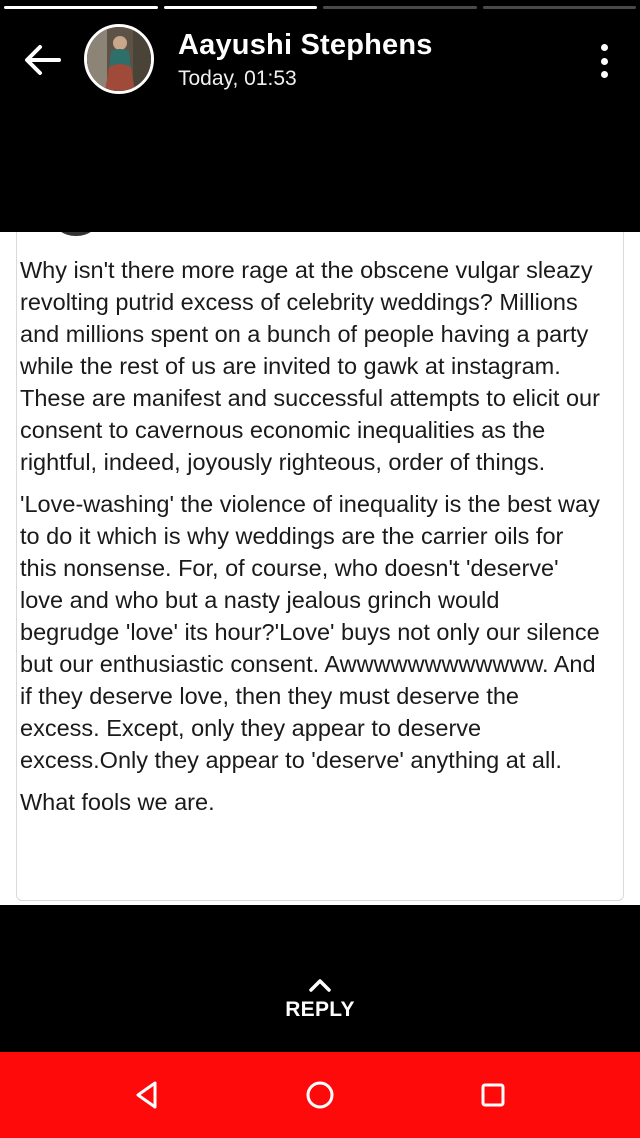  I want to click on back-button, so click(42, 60).